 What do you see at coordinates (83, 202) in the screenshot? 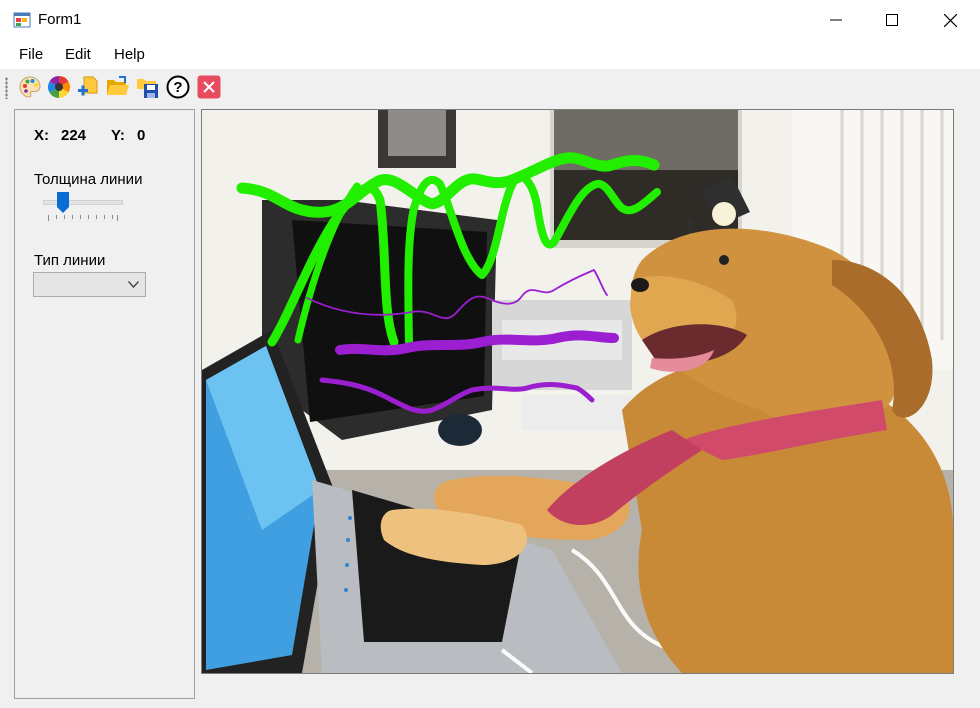
I see `thickness-slider-track` at bounding box center [83, 202].